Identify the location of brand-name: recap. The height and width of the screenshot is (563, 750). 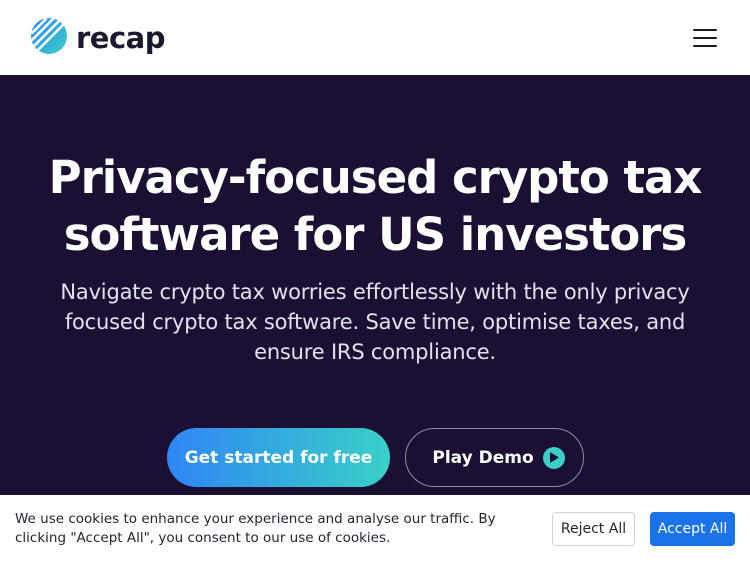
(121, 37).